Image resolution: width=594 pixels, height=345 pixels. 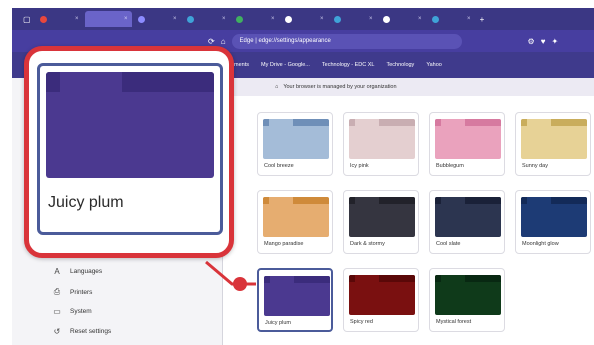 What do you see at coordinates (130, 125) in the screenshot?
I see `zoomed-theme-preview` at bounding box center [130, 125].